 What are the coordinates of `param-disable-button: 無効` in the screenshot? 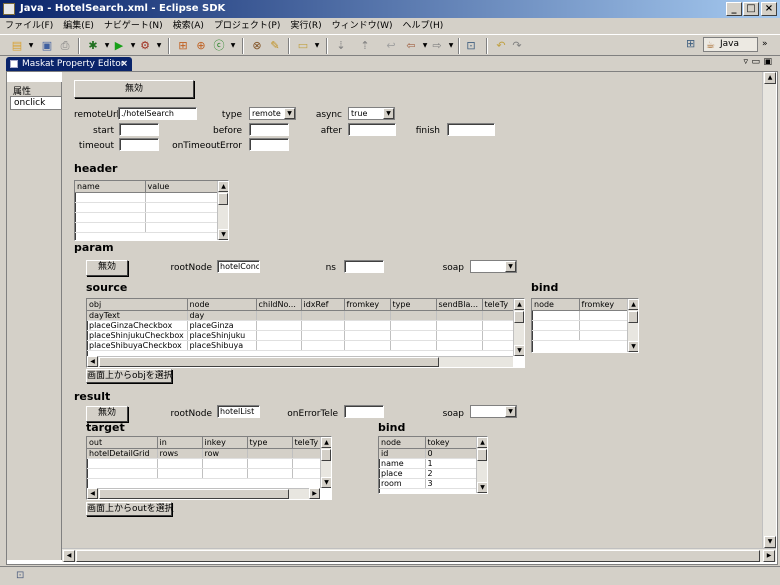 It's located at (107, 268).